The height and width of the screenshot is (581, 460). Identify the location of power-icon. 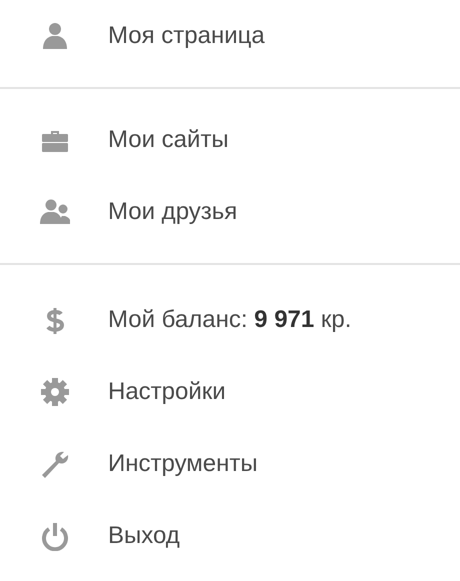
(55, 536).